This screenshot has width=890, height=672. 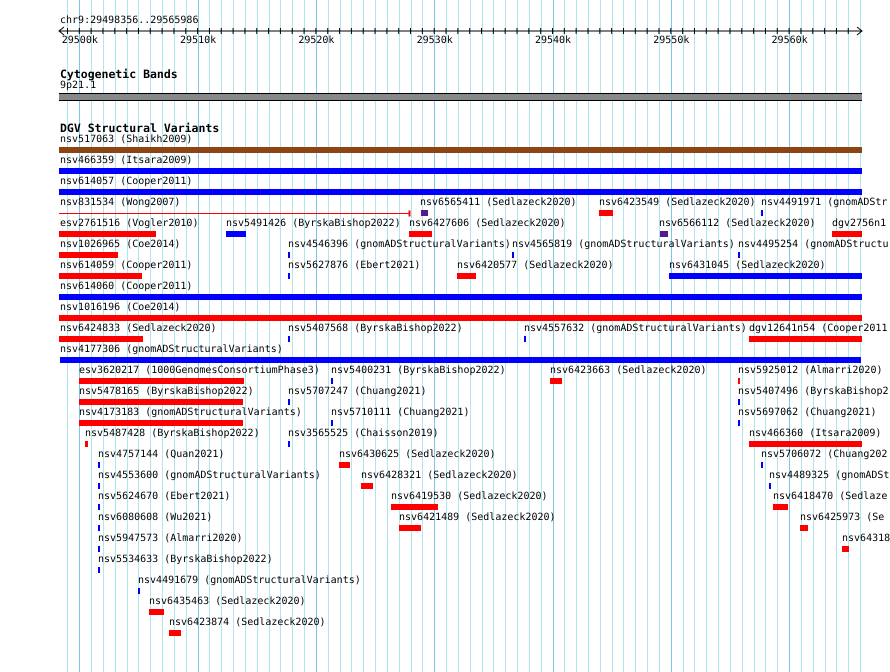 I want to click on feature-label: nsv4546396 (gnomADStructuralVariants), so click(x=399, y=245).